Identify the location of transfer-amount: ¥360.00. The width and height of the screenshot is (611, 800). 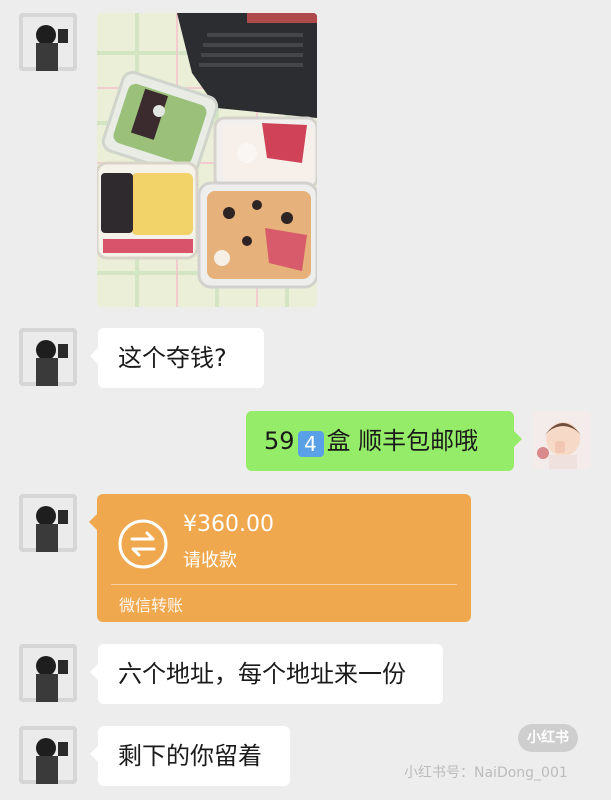
(228, 524).